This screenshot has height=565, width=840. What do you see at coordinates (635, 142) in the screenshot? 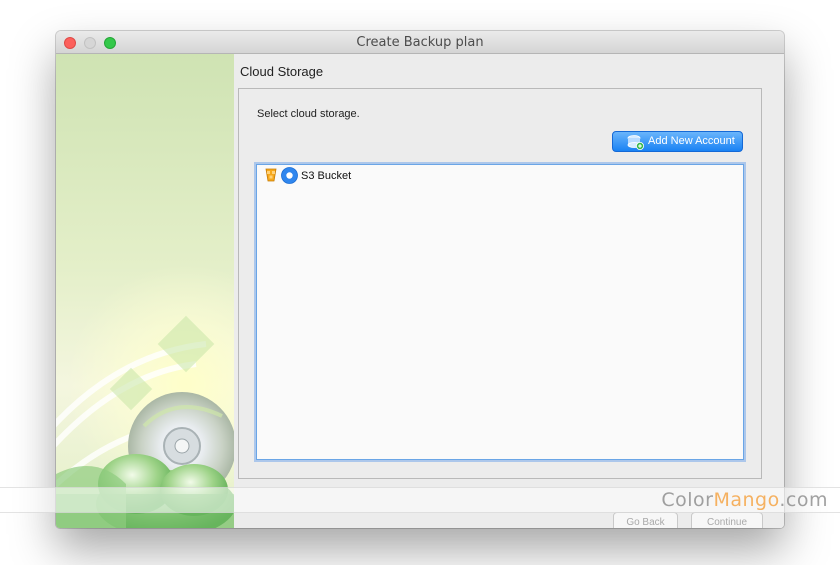
I see `add-account-icon` at bounding box center [635, 142].